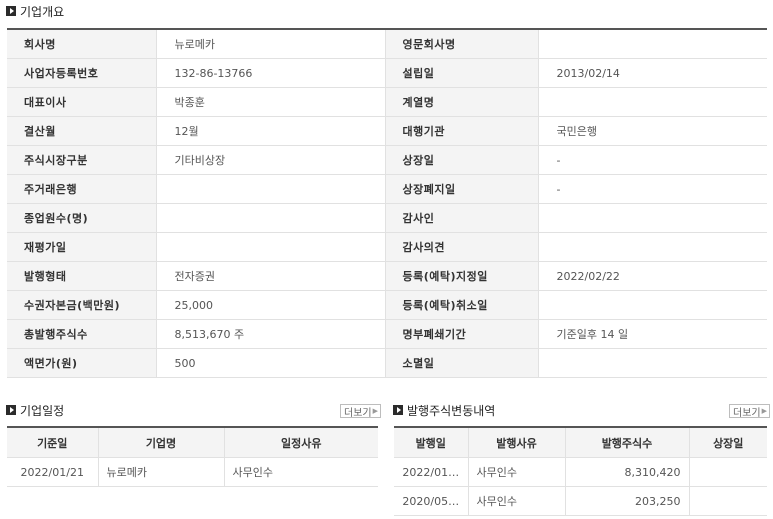  What do you see at coordinates (652, 334) in the screenshot?
I see `overview-value: 기준일후 14 일` at bounding box center [652, 334].